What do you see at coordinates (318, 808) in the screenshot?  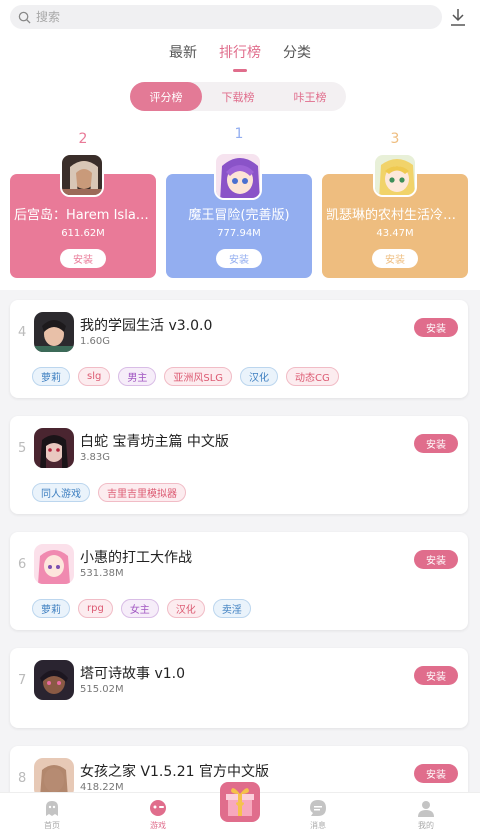 I see `message-icon` at bounding box center [318, 808].